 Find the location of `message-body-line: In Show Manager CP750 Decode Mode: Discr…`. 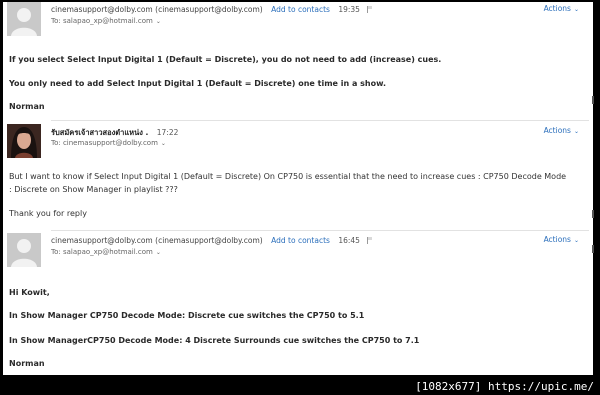

message-body-line: In Show Manager CP750 Decode Mode: Discr… is located at coordinates (187, 315).